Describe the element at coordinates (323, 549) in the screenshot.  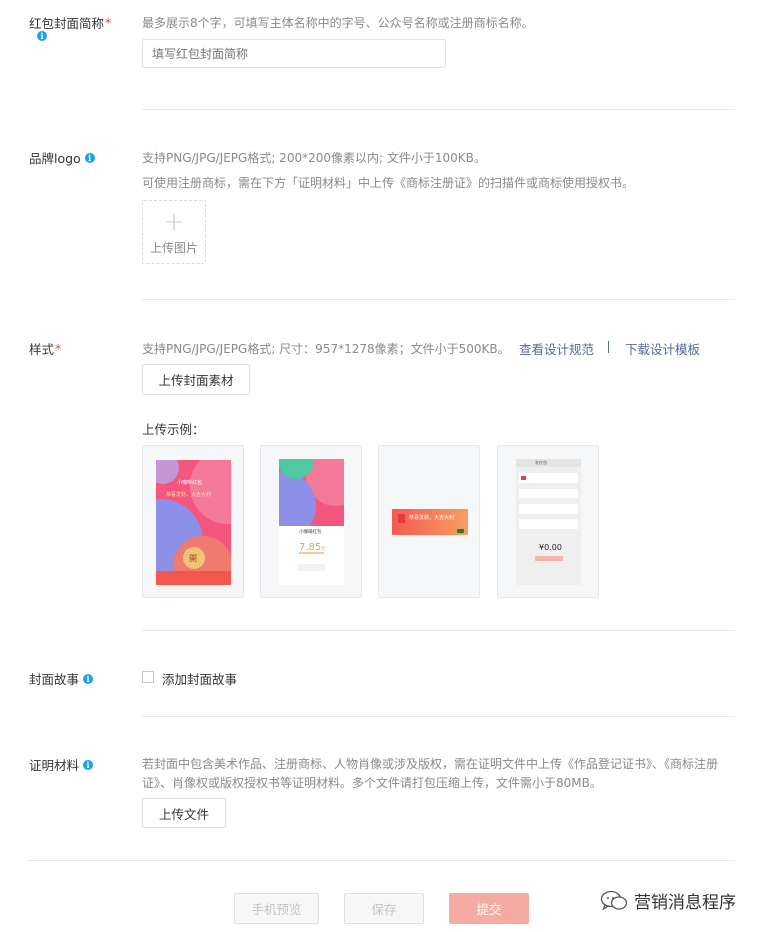
I see `sample-2-unit: 元` at that location.